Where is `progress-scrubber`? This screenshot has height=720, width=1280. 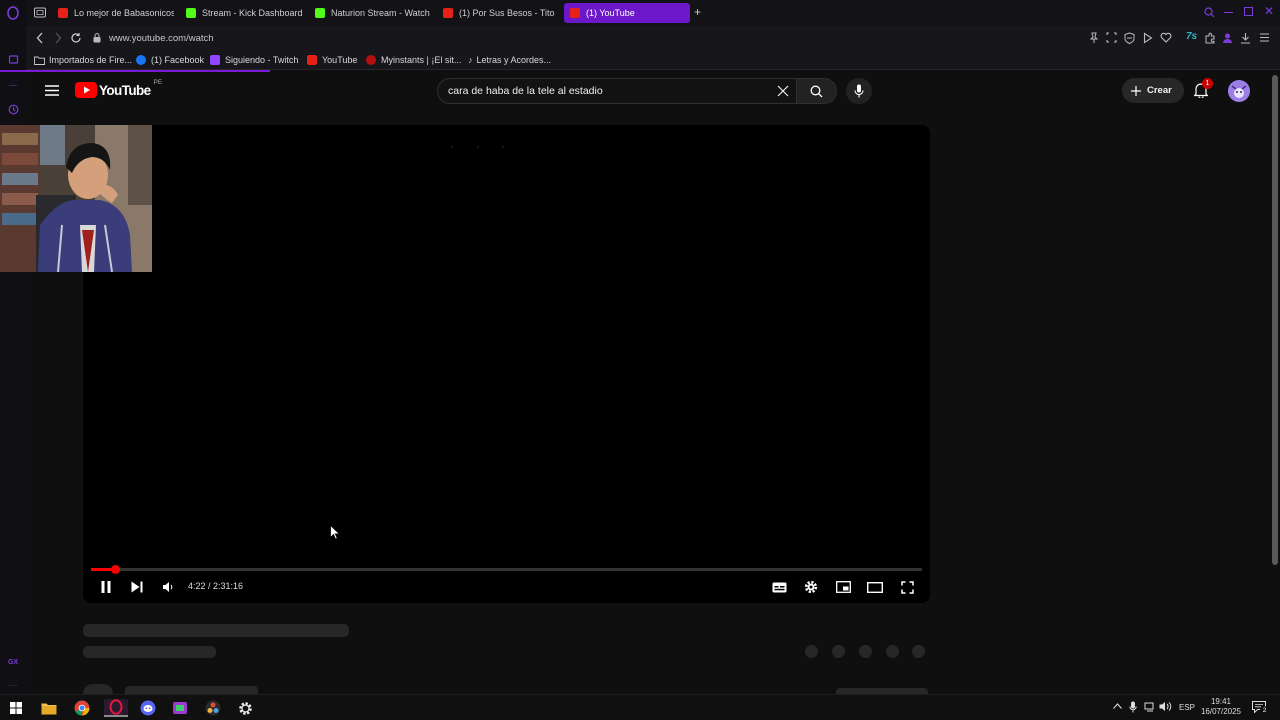
progress-scrubber is located at coordinates (116, 569).